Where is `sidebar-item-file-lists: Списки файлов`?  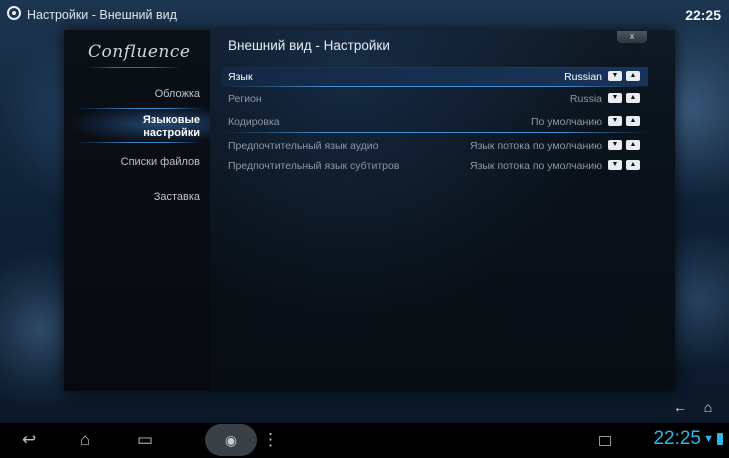 sidebar-item-file-lists: Списки файлов is located at coordinates (135, 162).